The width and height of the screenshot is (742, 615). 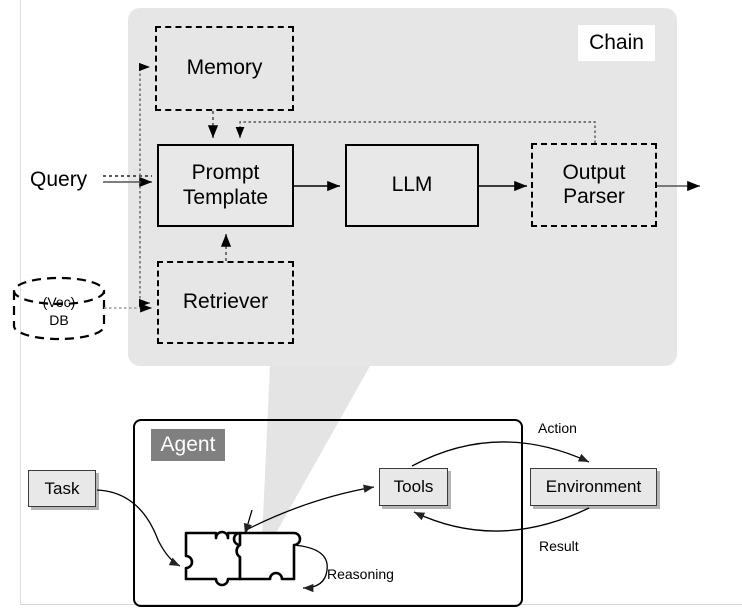 What do you see at coordinates (500, 454) in the screenshot?
I see `edge-tools-to-environment-action` at bounding box center [500, 454].